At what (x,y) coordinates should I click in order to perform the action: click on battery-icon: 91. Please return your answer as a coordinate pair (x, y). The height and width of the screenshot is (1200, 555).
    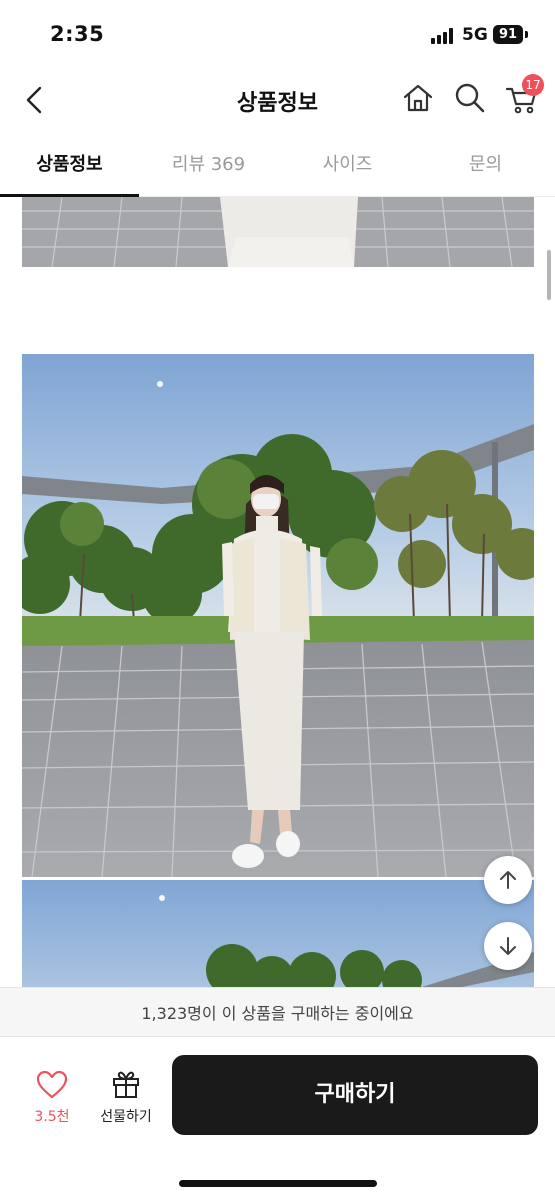
    Looking at the image, I should click on (508, 34).